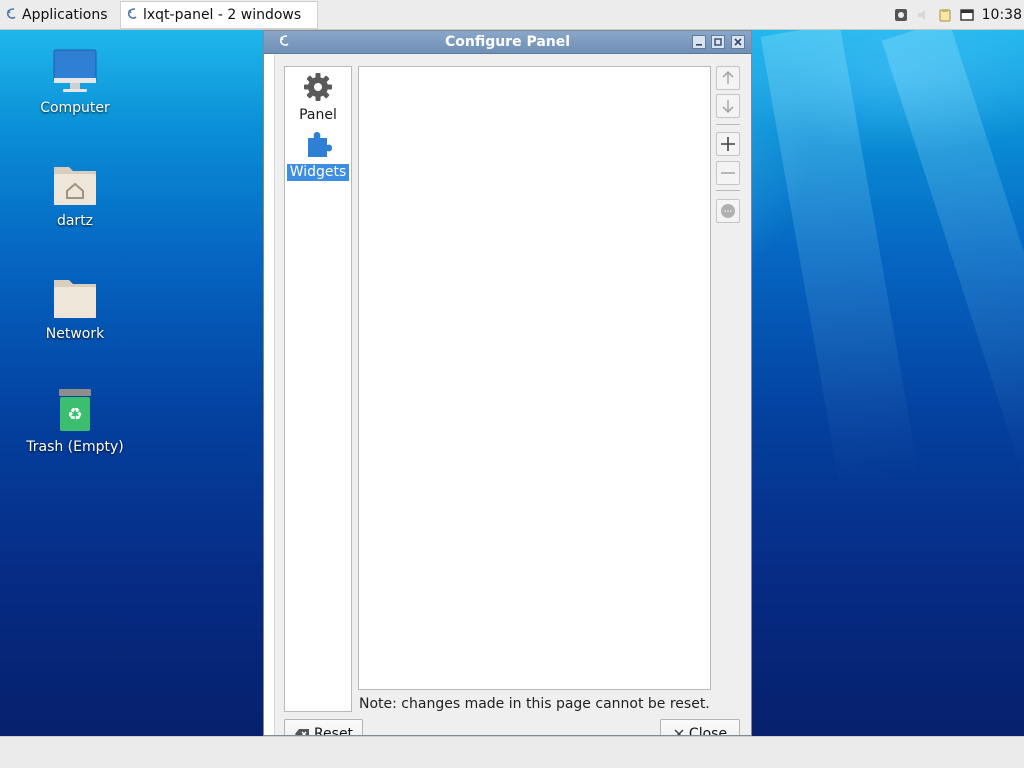 Image resolution: width=1024 pixels, height=768 pixels. What do you see at coordinates (699, 42) in the screenshot?
I see `minimize-button` at bounding box center [699, 42].